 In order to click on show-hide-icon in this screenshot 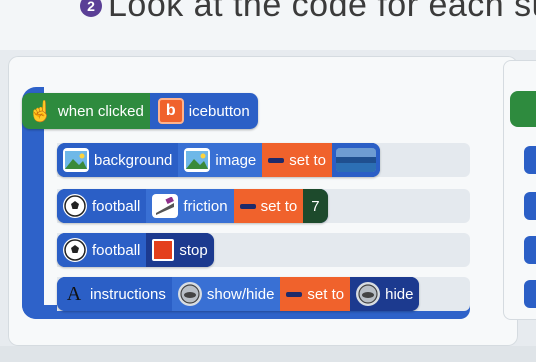, I will do `click(189, 294)`.